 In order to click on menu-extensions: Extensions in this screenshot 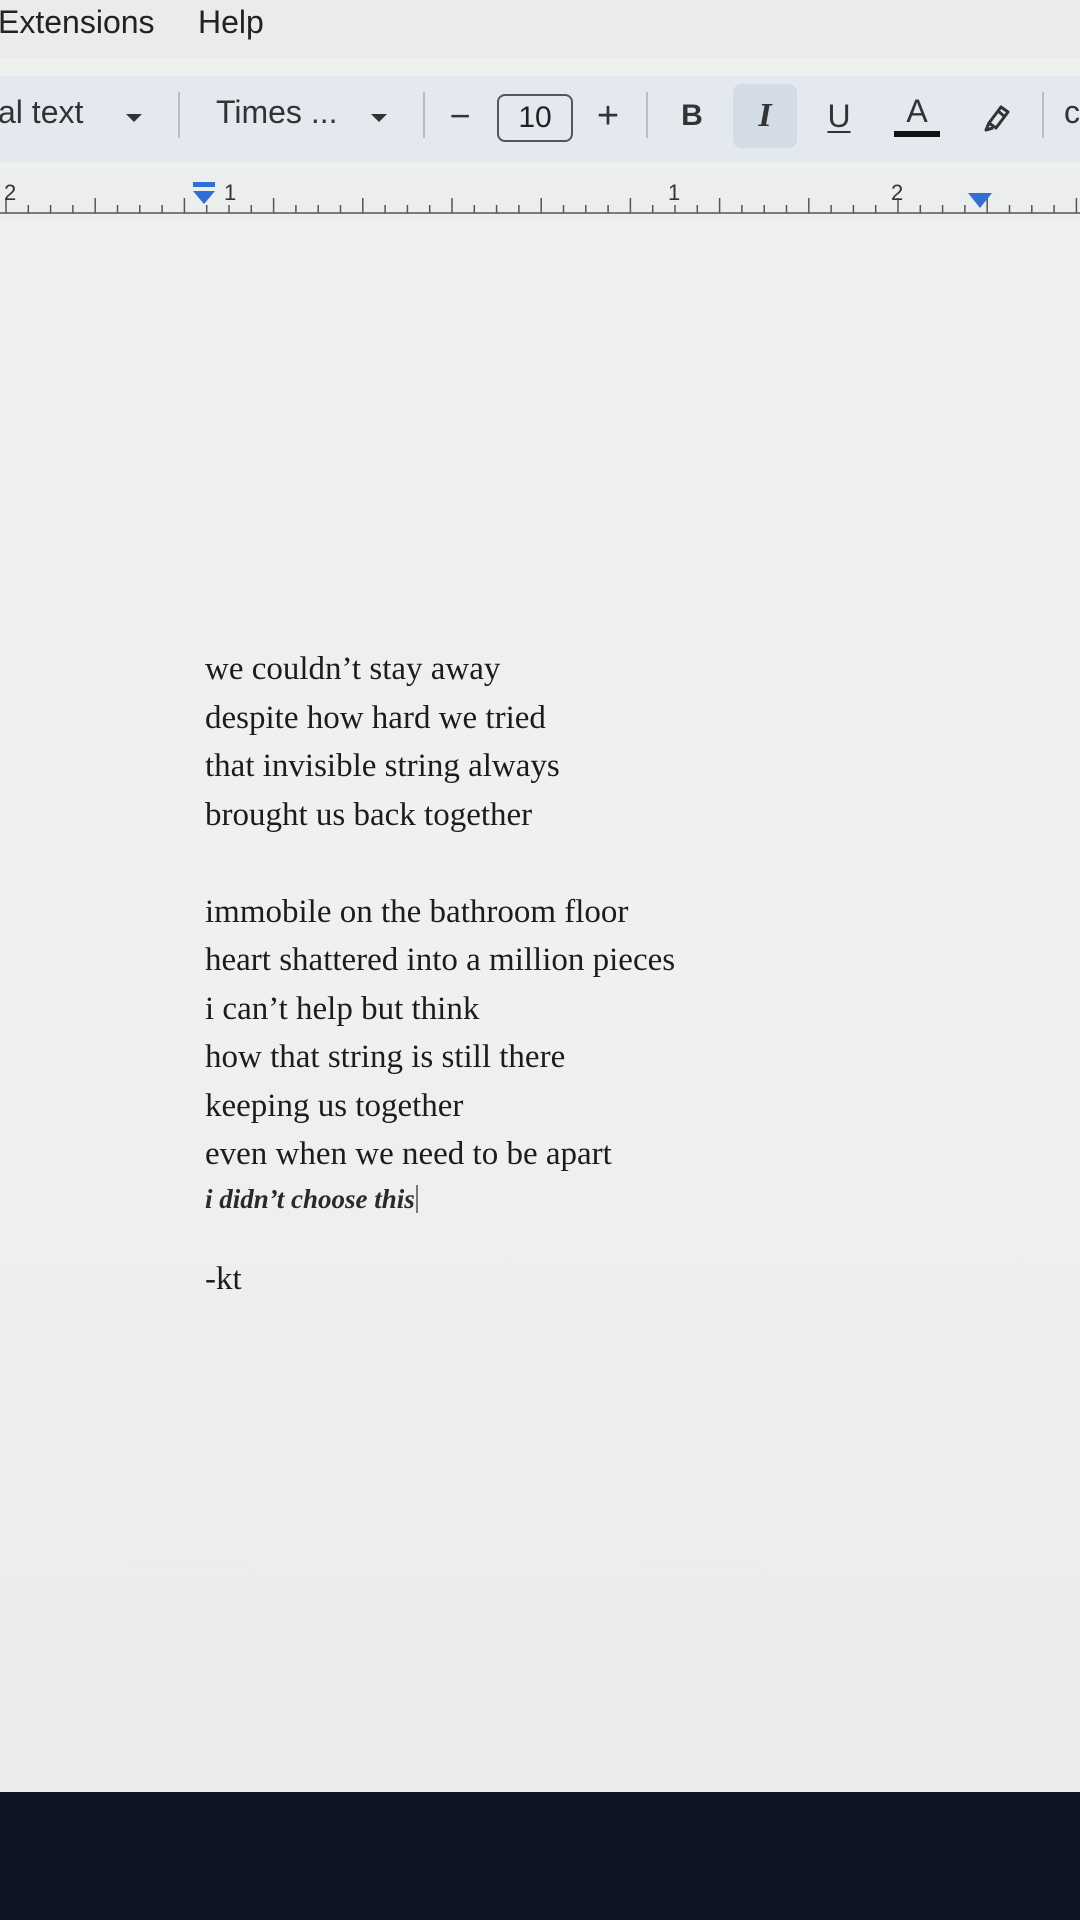, I will do `click(77, 22)`.